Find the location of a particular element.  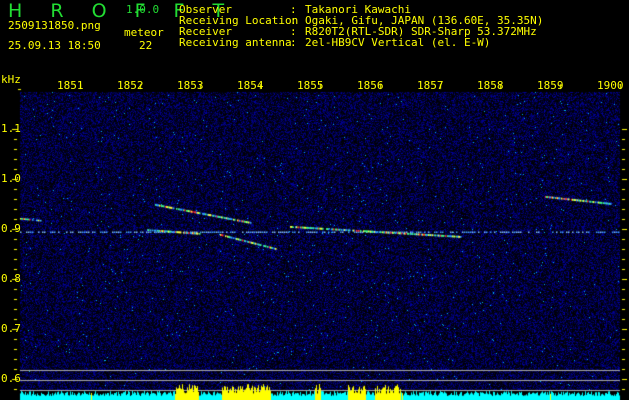

x-tick-label: 1851 is located at coordinates (70, 85).